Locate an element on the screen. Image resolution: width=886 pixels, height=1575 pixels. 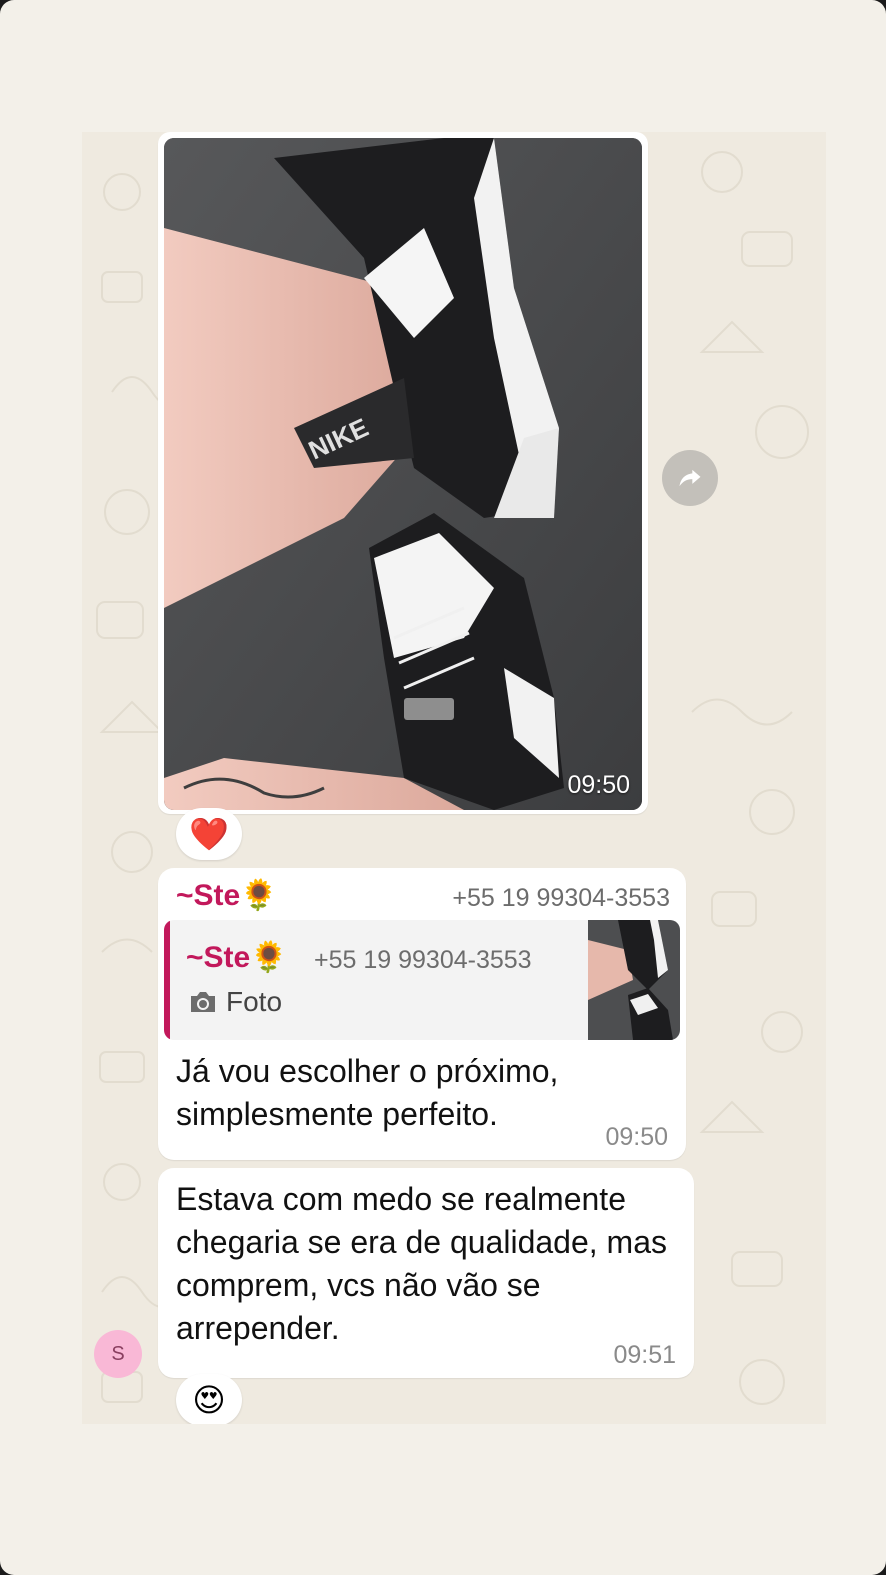
message-time: 09:51 is located at coordinates (644, 1355).